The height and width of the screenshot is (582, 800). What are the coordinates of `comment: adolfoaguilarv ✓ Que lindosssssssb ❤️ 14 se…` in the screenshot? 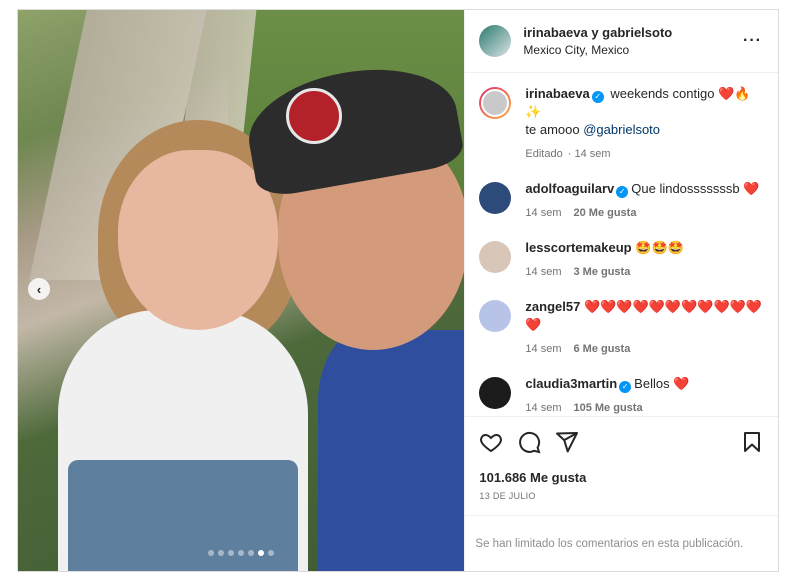 It's located at (621, 201).